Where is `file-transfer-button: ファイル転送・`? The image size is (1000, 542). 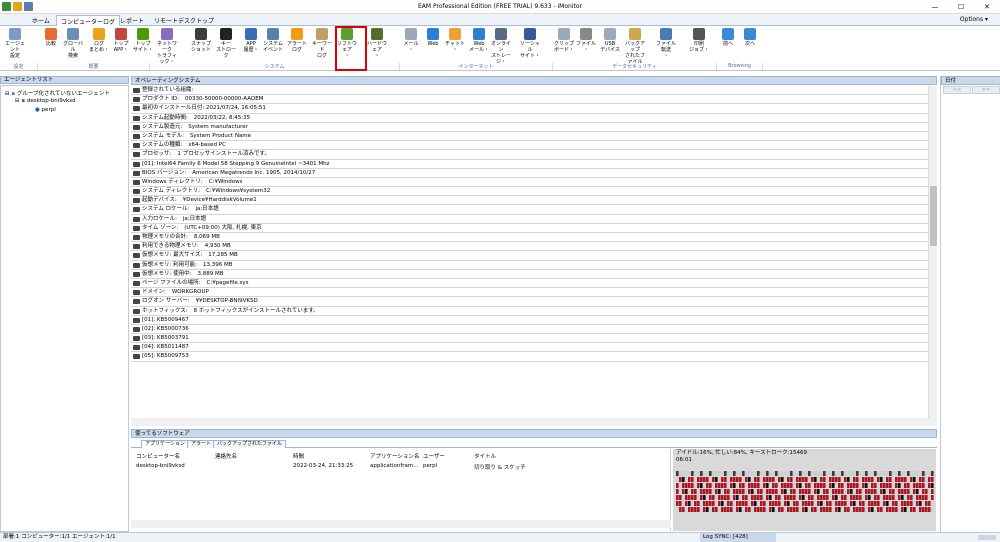 file-transfer-button: ファイル転送・ is located at coordinates (666, 45).